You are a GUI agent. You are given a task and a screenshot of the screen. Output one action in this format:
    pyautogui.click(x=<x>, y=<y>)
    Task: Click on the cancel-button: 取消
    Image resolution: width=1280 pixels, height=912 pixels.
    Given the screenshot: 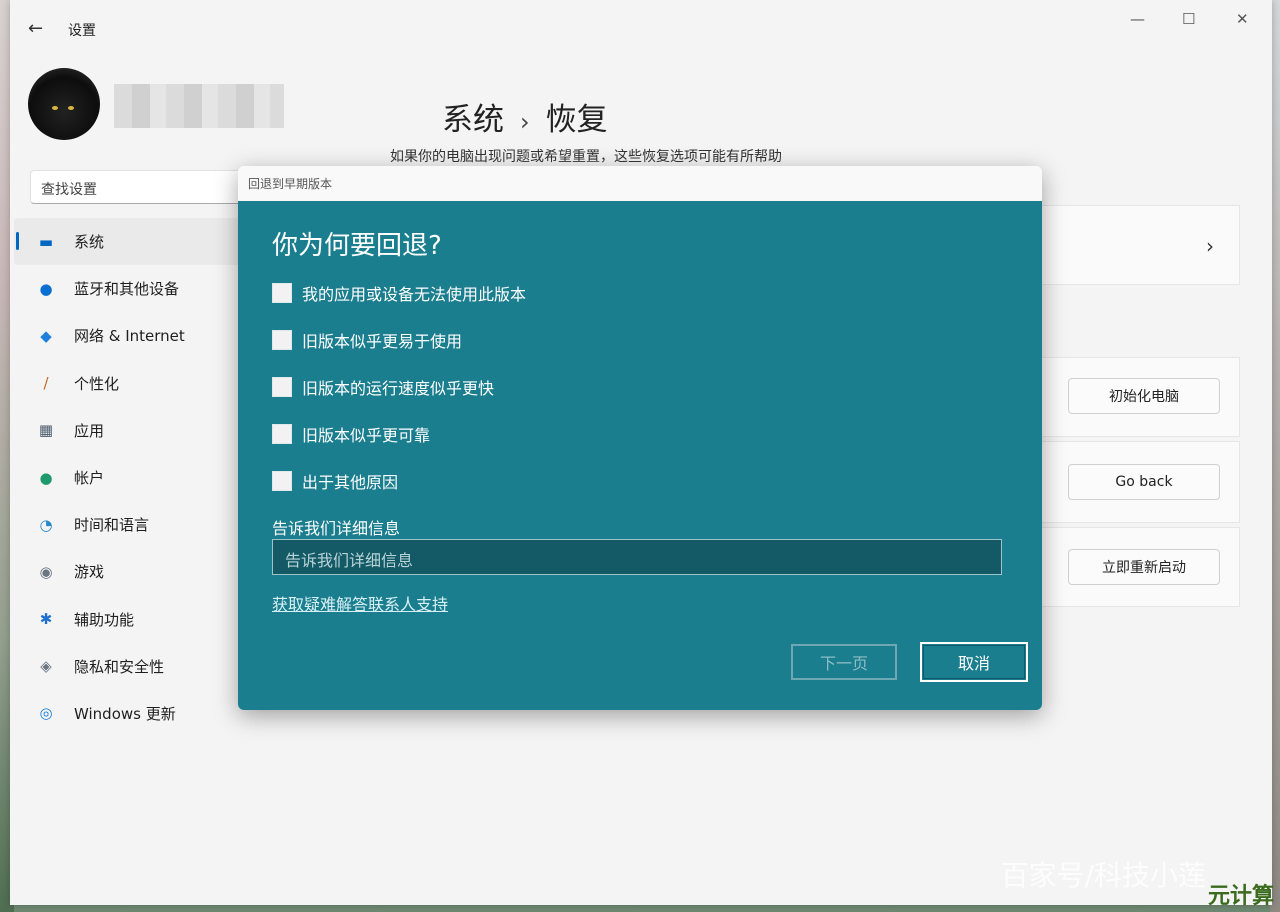 What is the action you would take?
    pyautogui.click(x=974, y=662)
    